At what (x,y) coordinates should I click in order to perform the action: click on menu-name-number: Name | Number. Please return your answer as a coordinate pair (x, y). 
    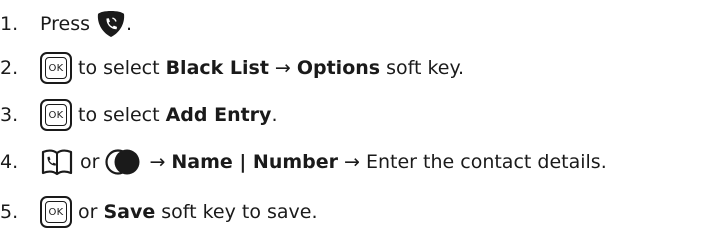
    Looking at the image, I should click on (255, 162).